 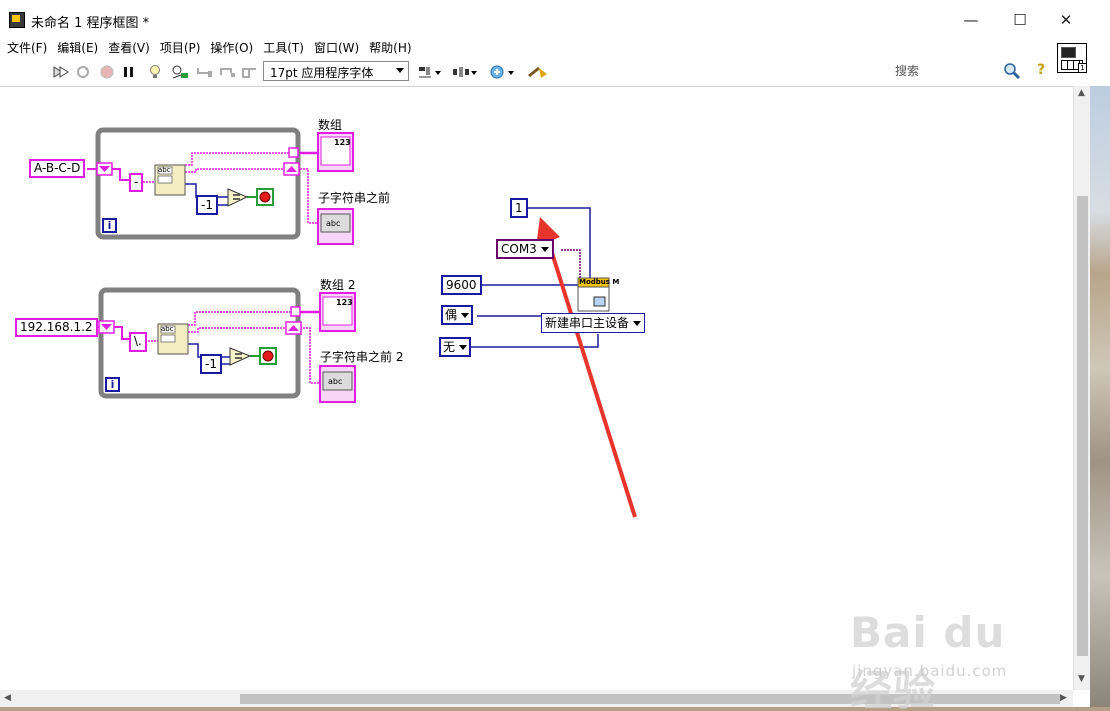 What do you see at coordinates (112, 384) in the screenshot?
I see `iteration-terminal-2: i` at bounding box center [112, 384].